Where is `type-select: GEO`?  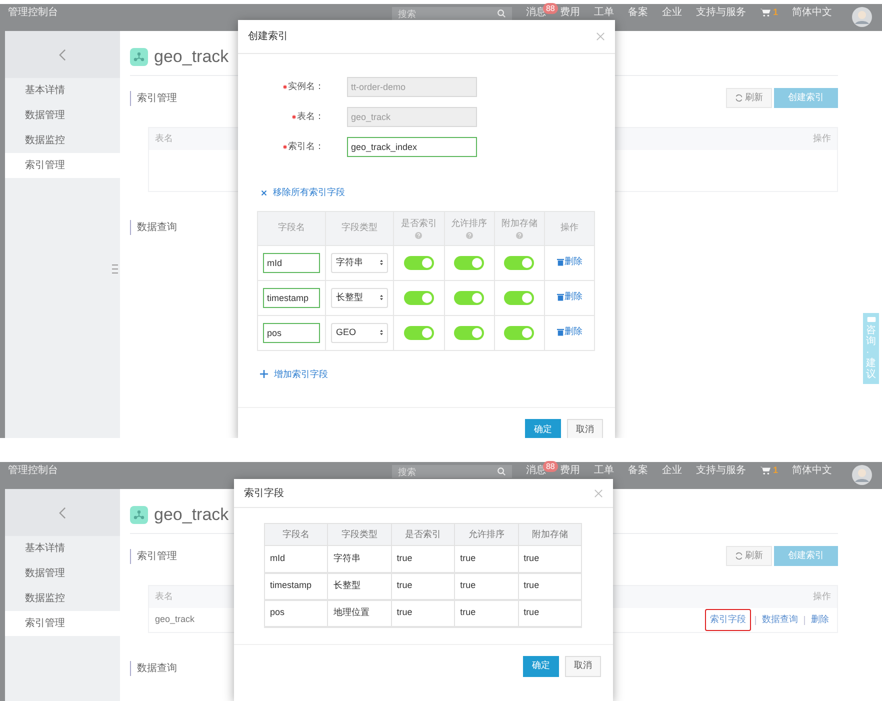
type-select: GEO is located at coordinates (359, 332).